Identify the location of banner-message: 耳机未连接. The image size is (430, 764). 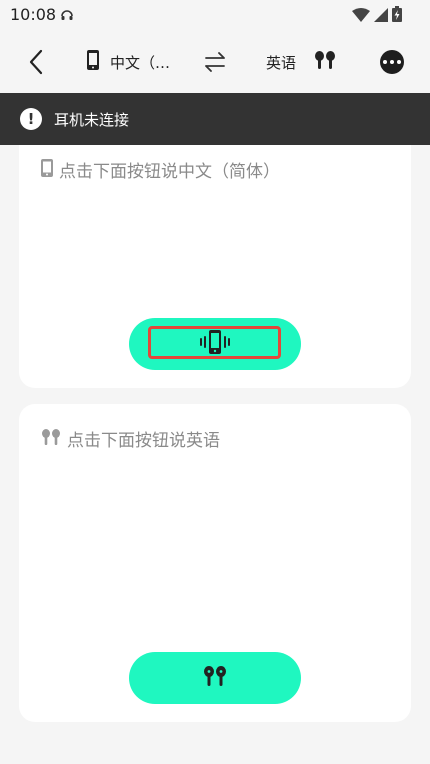
(92, 119).